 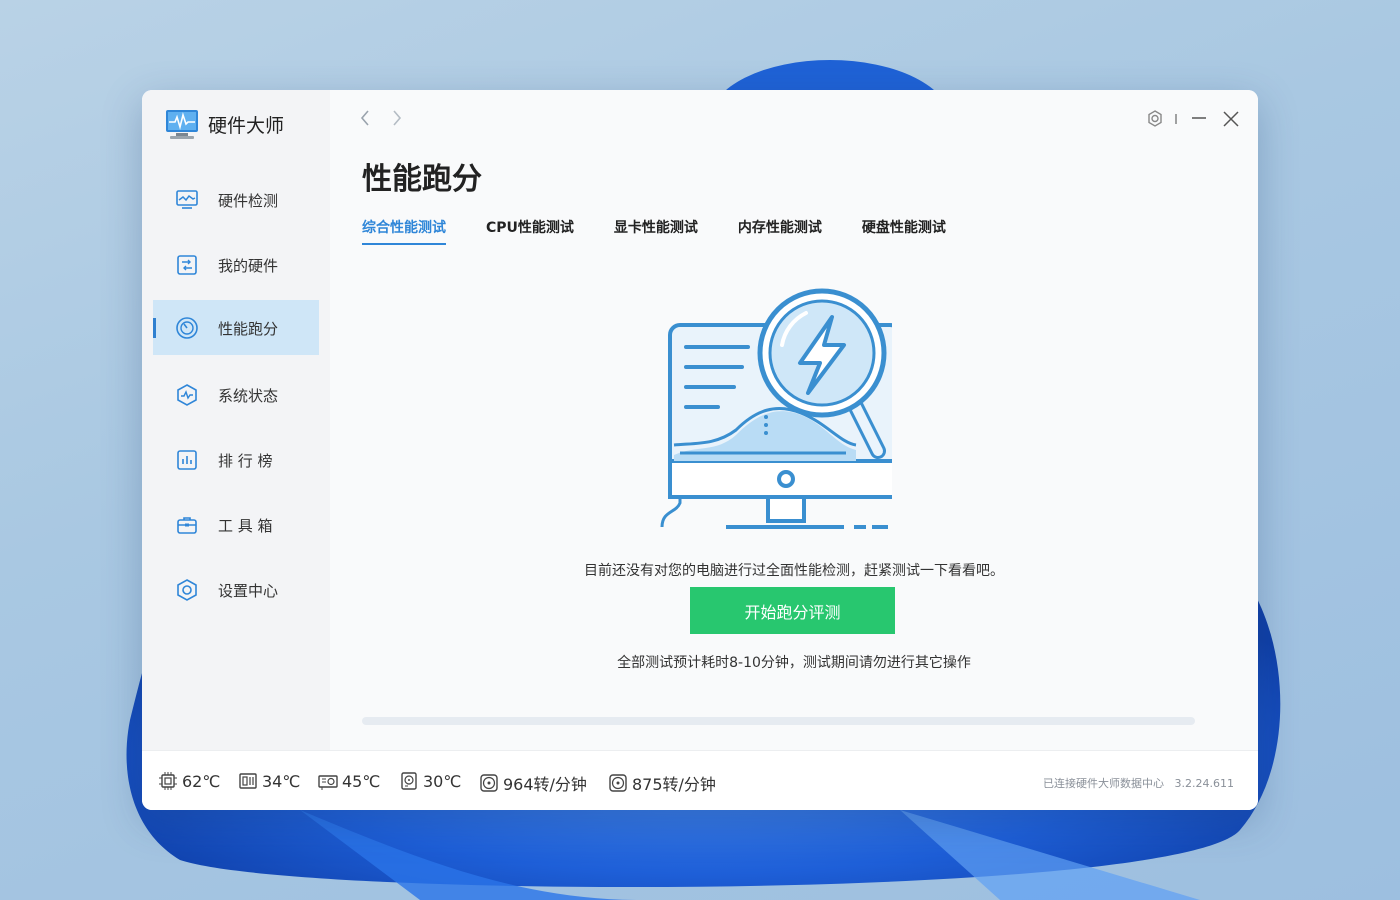 What do you see at coordinates (780, 231) in the screenshot?
I see `tab-memory: 内存性能测试` at bounding box center [780, 231].